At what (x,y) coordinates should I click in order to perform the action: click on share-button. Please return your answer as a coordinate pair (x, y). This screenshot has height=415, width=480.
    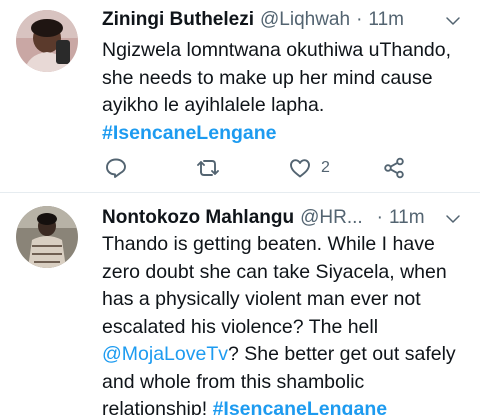
    Looking at the image, I should click on (394, 168).